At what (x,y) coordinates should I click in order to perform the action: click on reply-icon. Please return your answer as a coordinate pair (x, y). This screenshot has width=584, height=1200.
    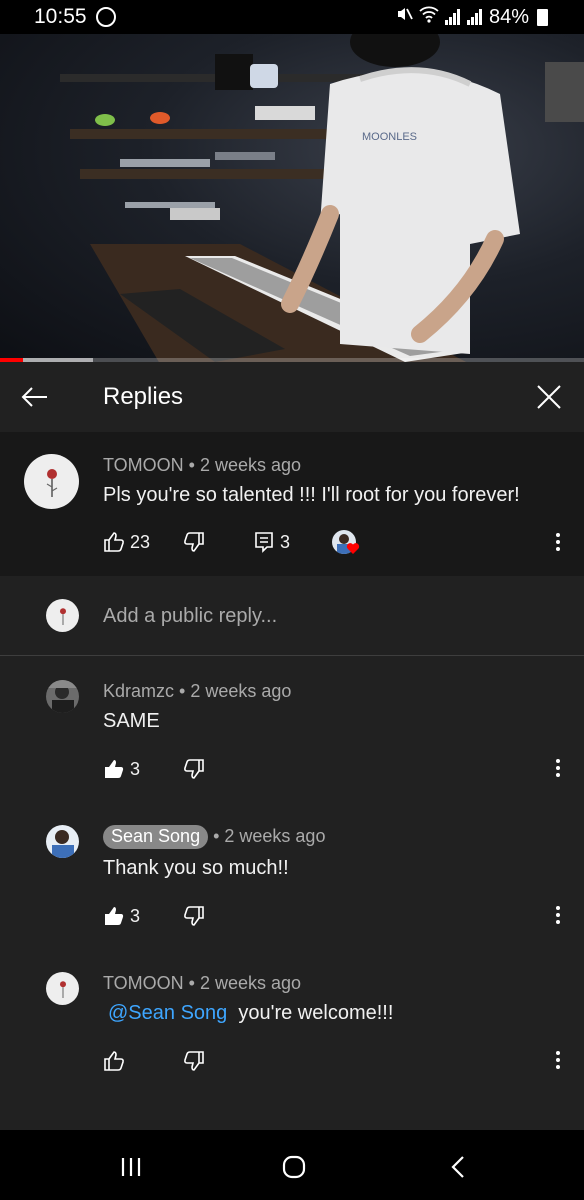
    Looking at the image, I should click on (264, 544).